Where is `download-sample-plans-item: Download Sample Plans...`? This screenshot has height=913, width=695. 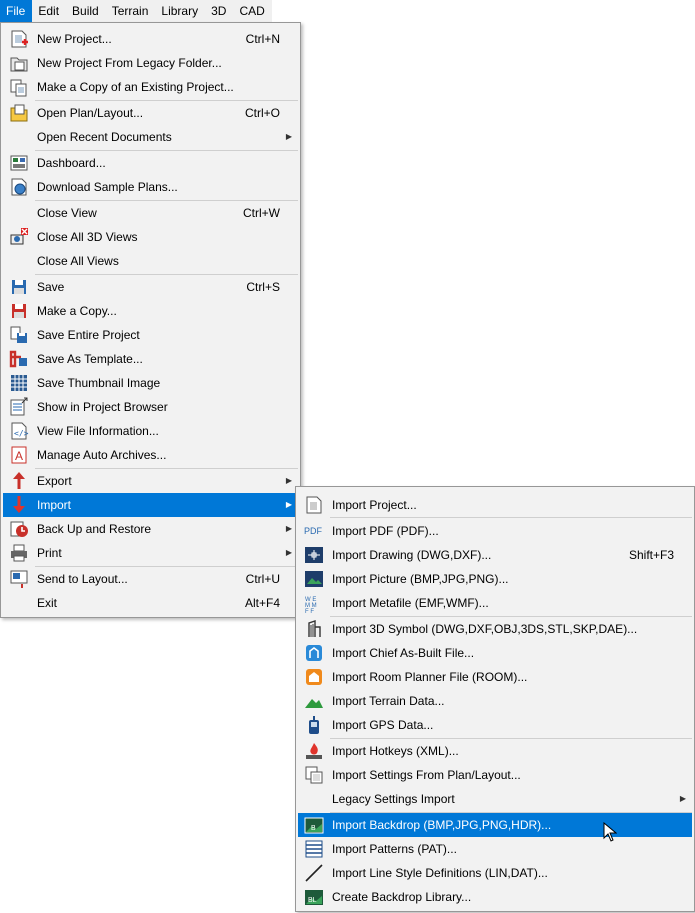 download-sample-plans-item: Download Sample Plans... is located at coordinates (150, 187).